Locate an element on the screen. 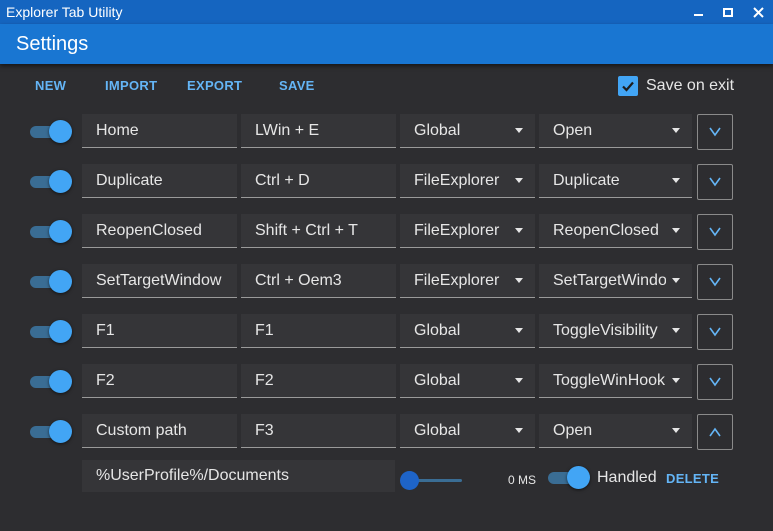 The height and width of the screenshot is (531, 773). hotkey-action-select: ToggleWinHook is located at coordinates (615, 381).